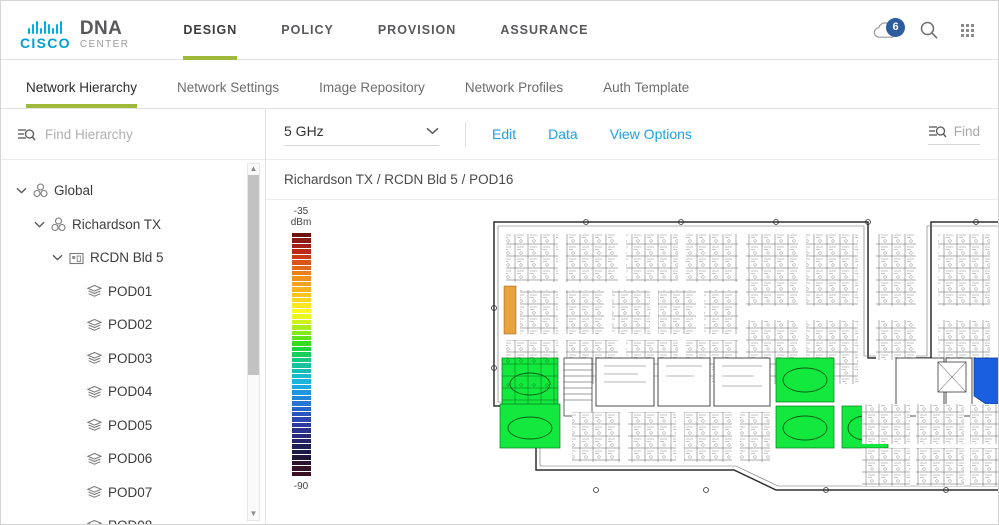 The height and width of the screenshot is (525, 999). I want to click on tab-network-hierarchy: Network Hierarchy, so click(81, 94).